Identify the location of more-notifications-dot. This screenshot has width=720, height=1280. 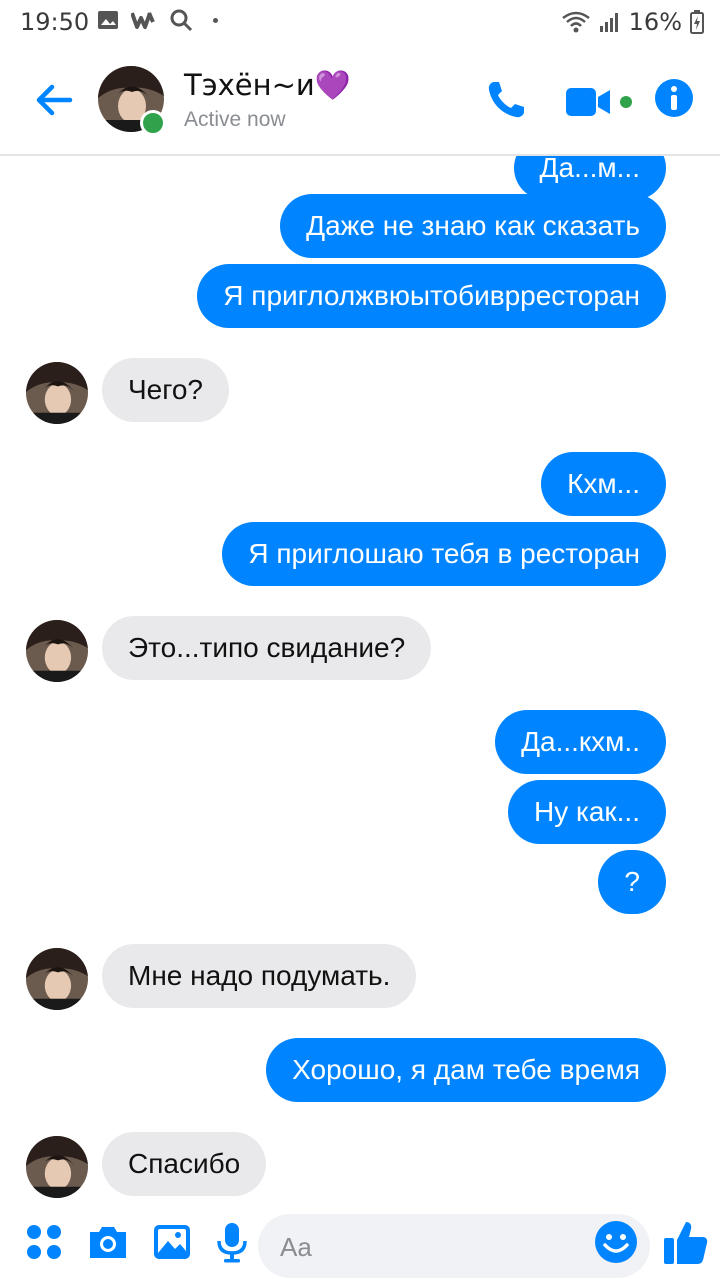
(215, 20).